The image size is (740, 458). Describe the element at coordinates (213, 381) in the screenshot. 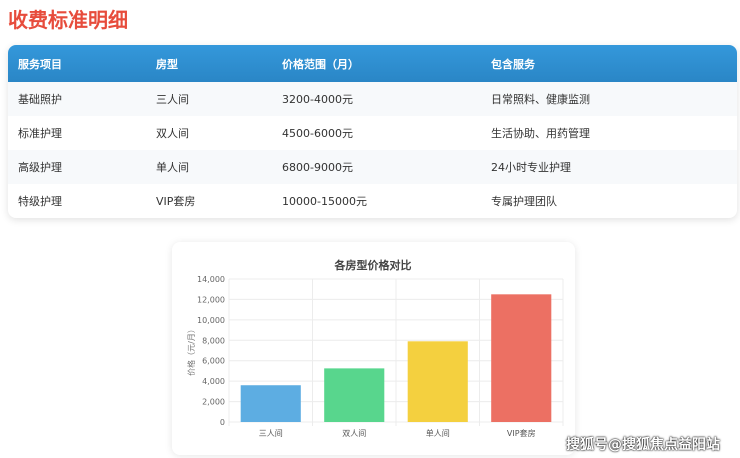

I see `y-tick-label: 4,000` at that location.